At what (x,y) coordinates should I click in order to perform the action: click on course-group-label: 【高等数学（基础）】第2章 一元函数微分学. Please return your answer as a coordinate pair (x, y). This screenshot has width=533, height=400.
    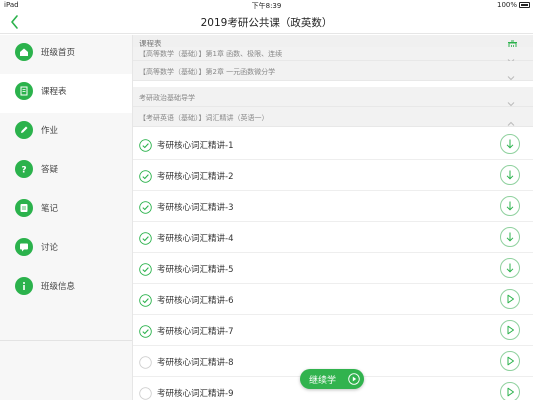
    Looking at the image, I should click on (207, 72).